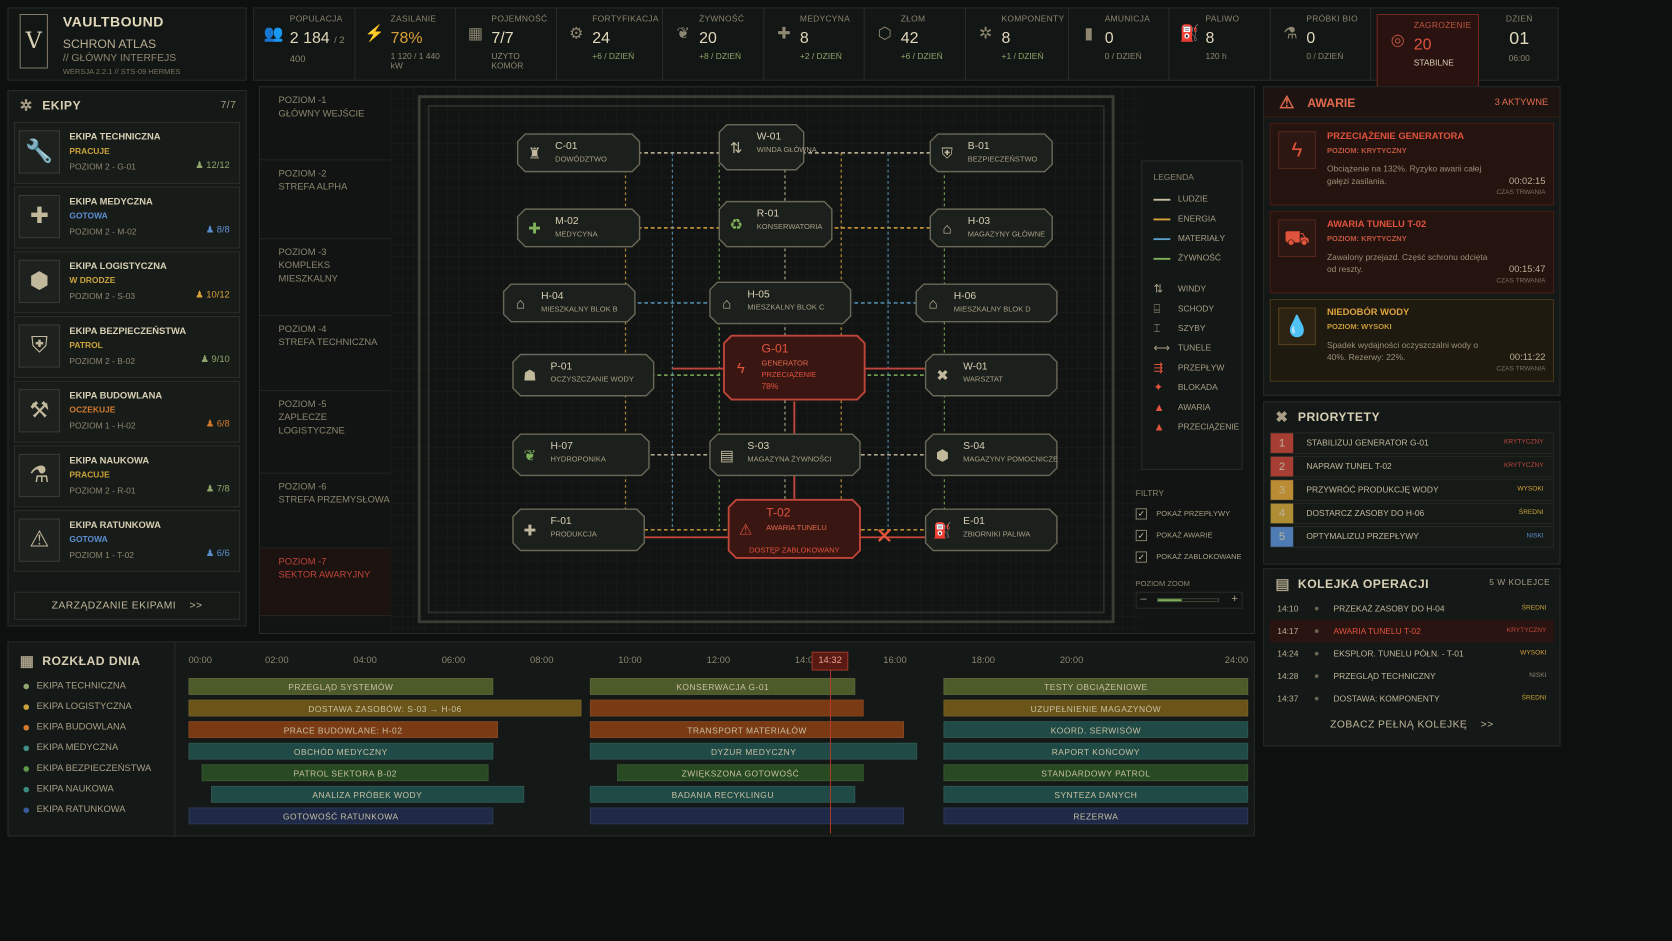  Describe the element at coordinates (1143, 598) in the screenshot. I see `zoom-out-button: –` at that location.